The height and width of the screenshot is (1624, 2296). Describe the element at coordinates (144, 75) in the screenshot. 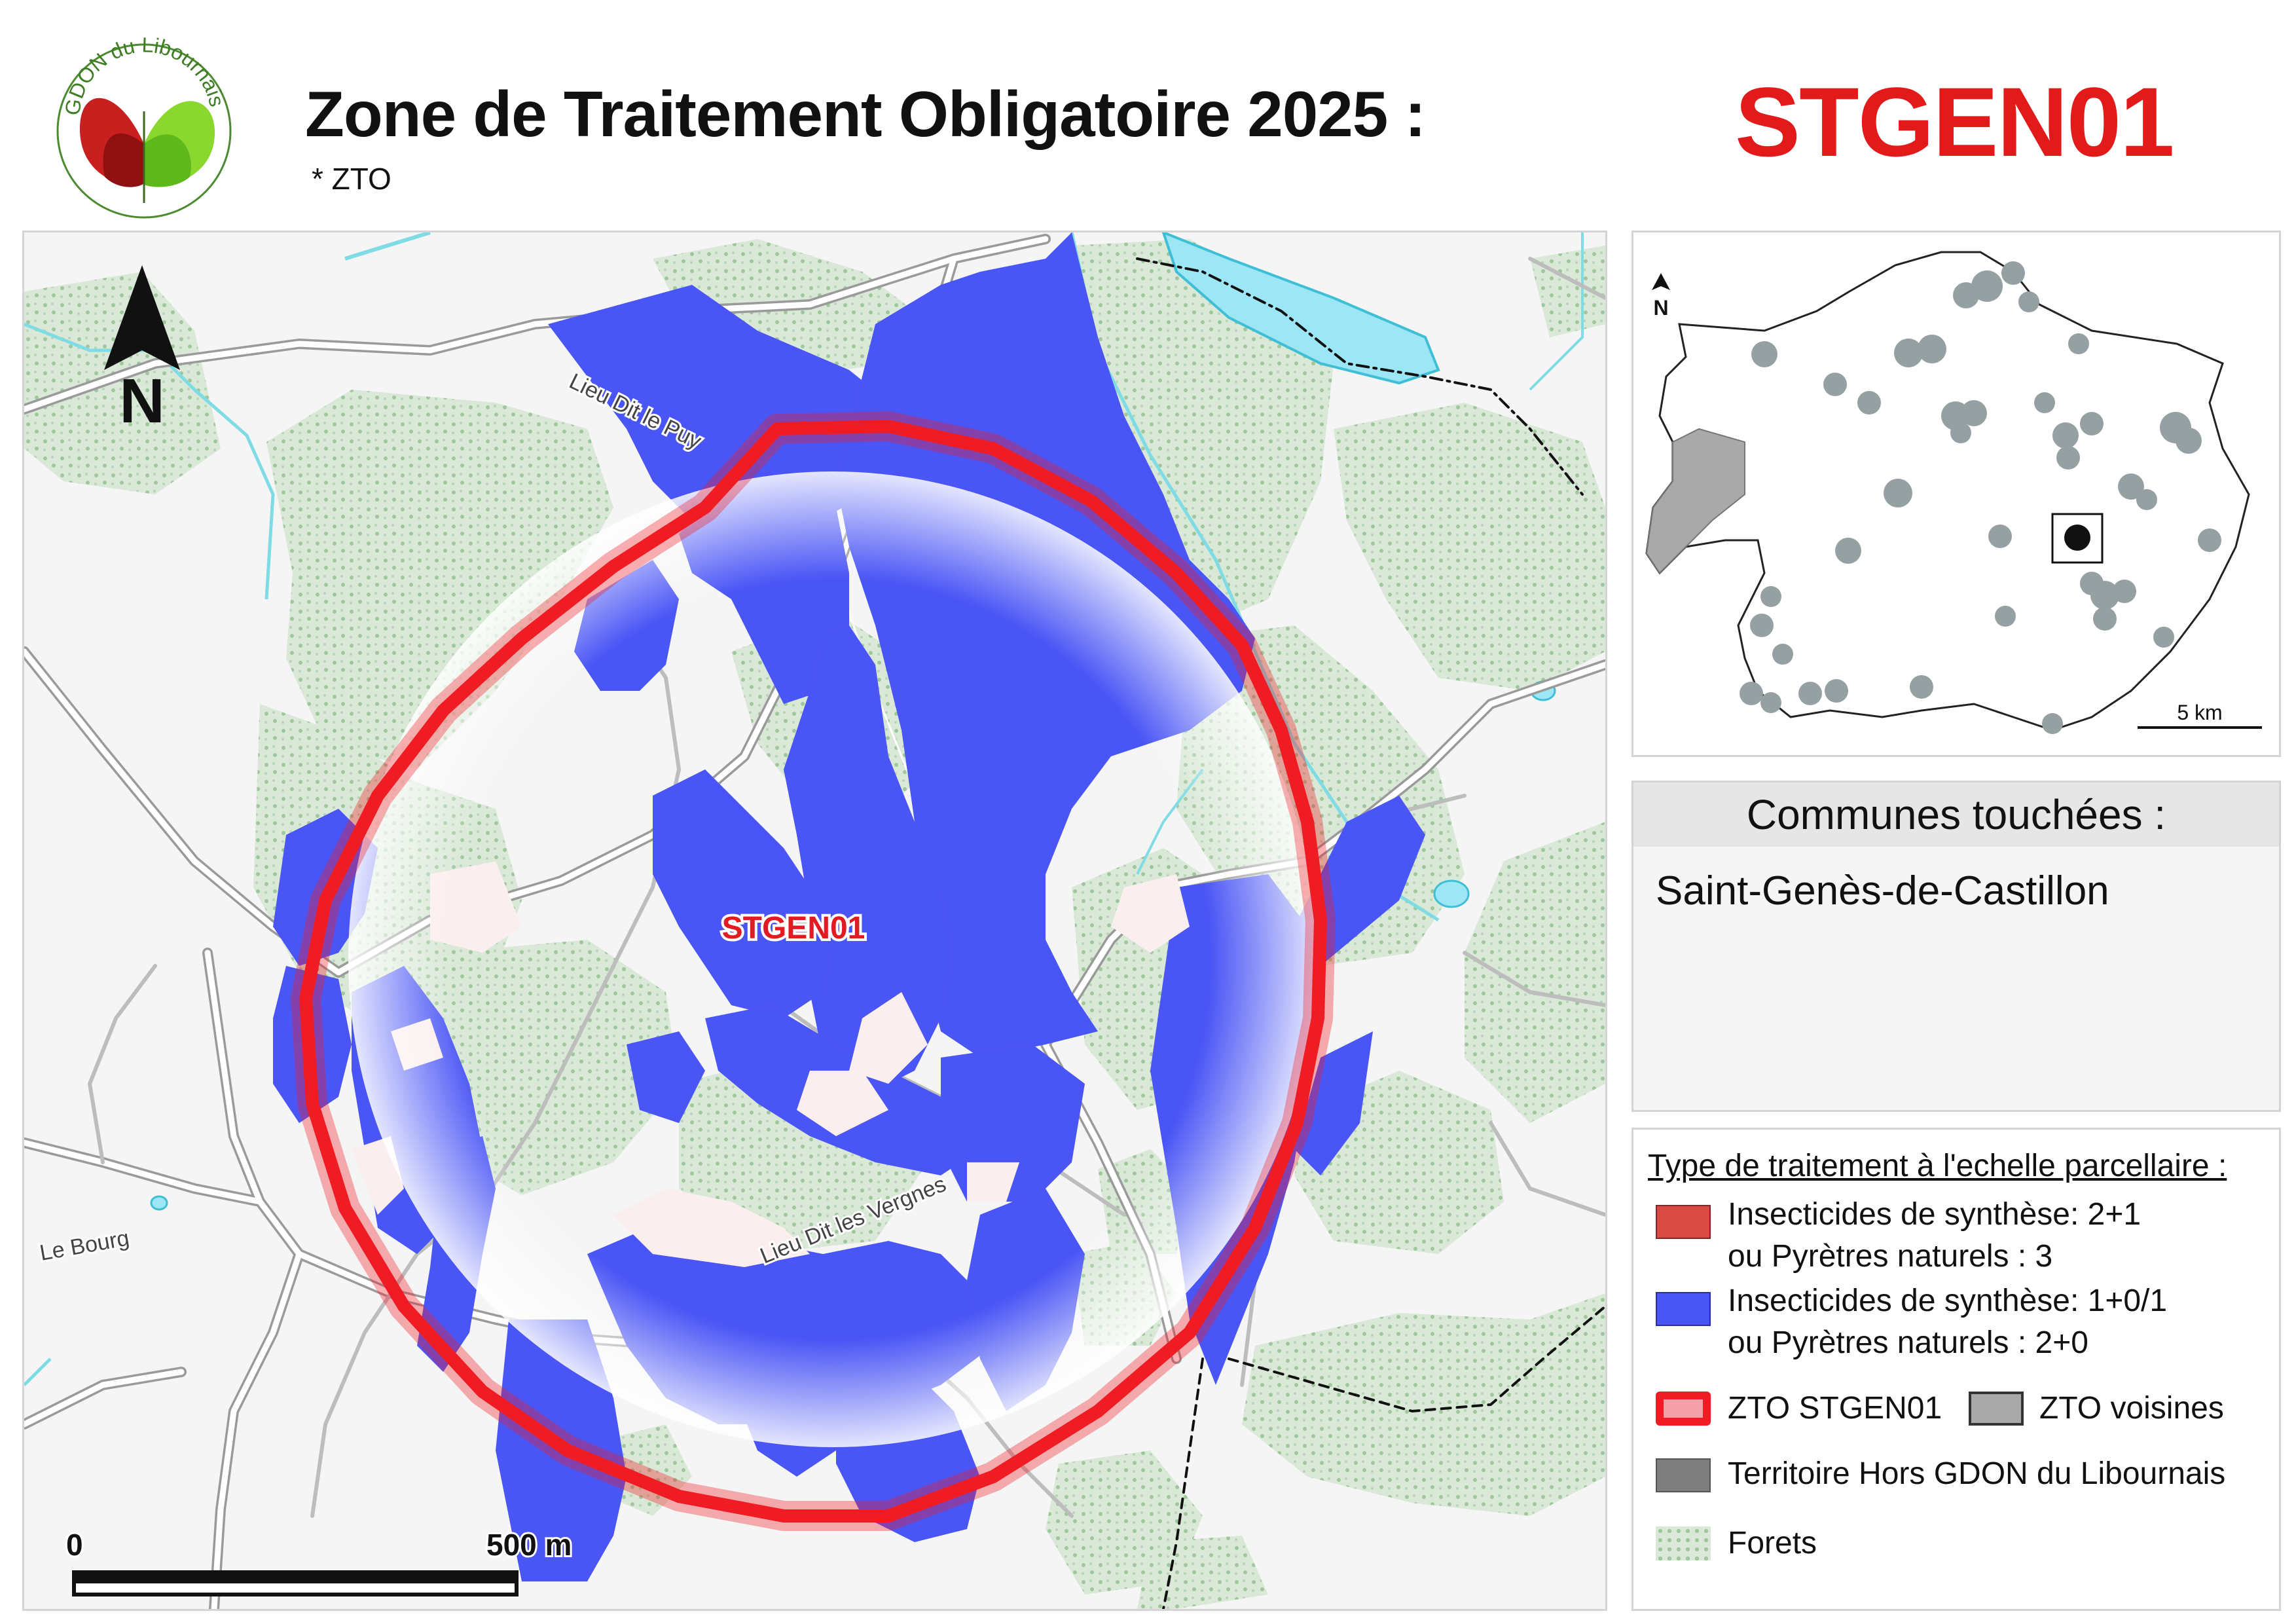

I see `logo-text: GDON du Libournais` at that location.